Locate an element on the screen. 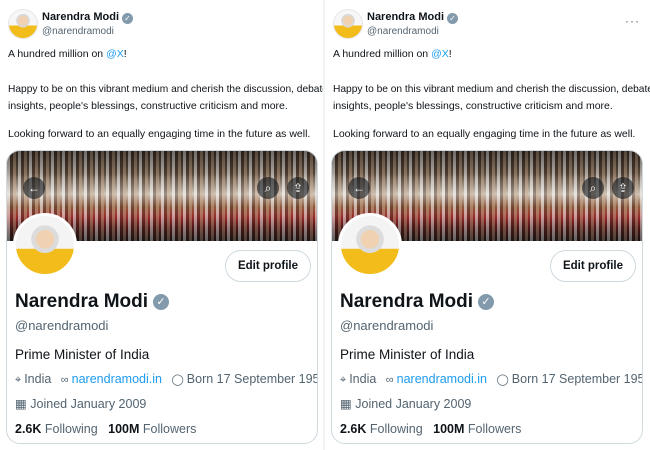 The width and height of the screenshot is (650, 450). post-header: Narendra Modi ✓ @narendramodi ··· is located at coordinates (487, 24).